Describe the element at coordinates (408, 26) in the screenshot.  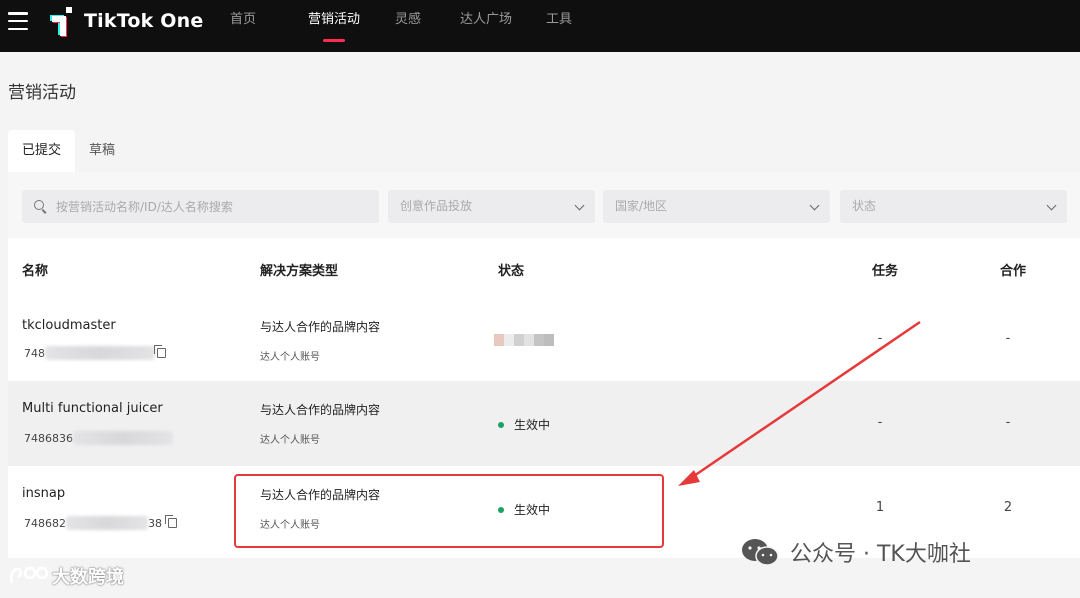
I see `nav-item-inspiration: 灵感` at that location.